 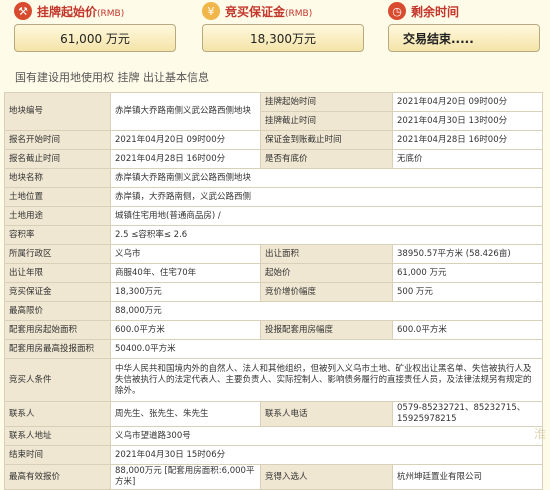 I want to click on table-row: 土地位置 赤岸镇，大乔路南侧，义武公路西侧, so click(x=273, y=197).